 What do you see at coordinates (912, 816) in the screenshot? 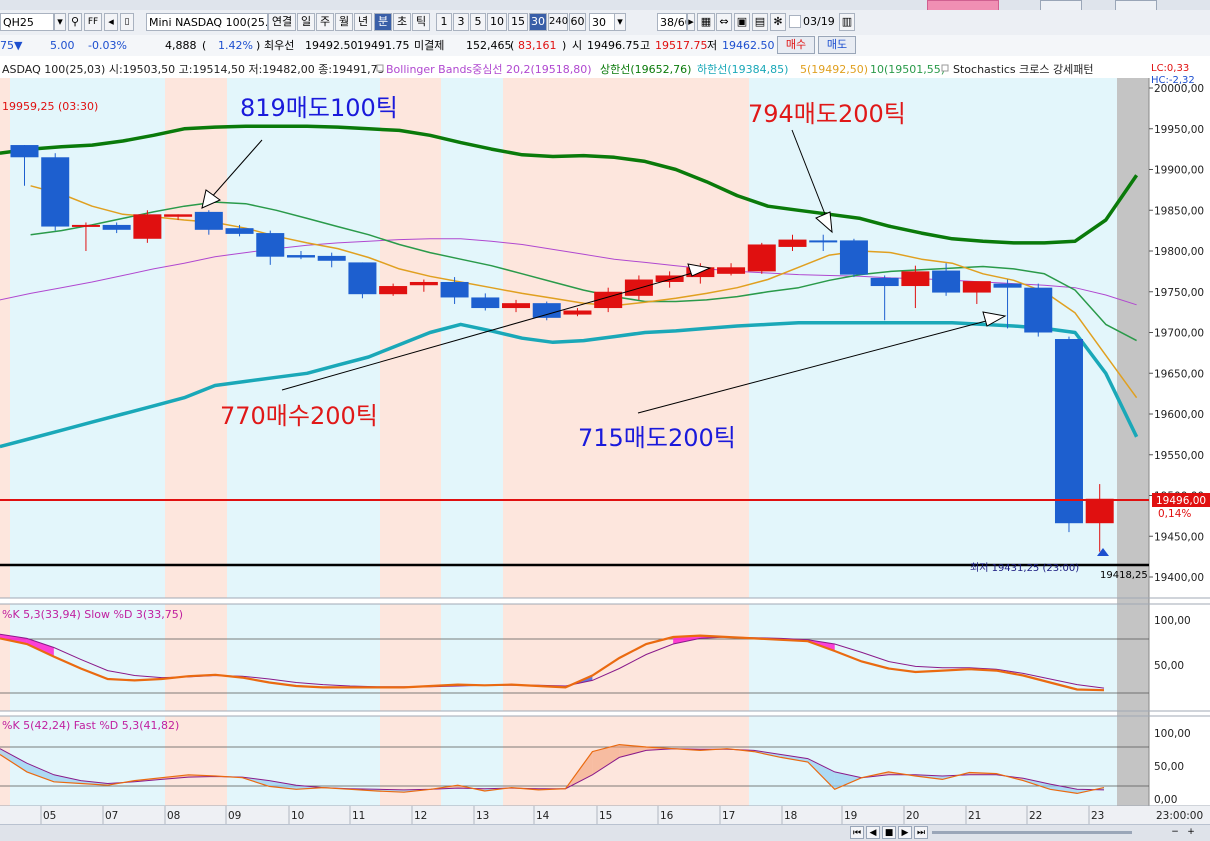
I see `x-tick-label: 20` at bounding box center [912, 816].